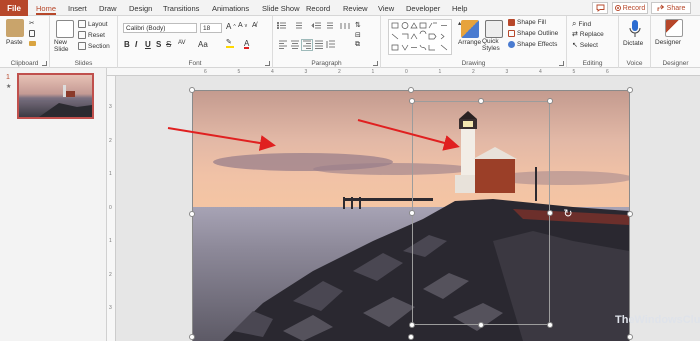 The width and height of the screenshot is (700, 341). What do you see at coordinates (420, 37) in the screenshot?
I see `shapes-gallery` at bounding box center [420, 37].